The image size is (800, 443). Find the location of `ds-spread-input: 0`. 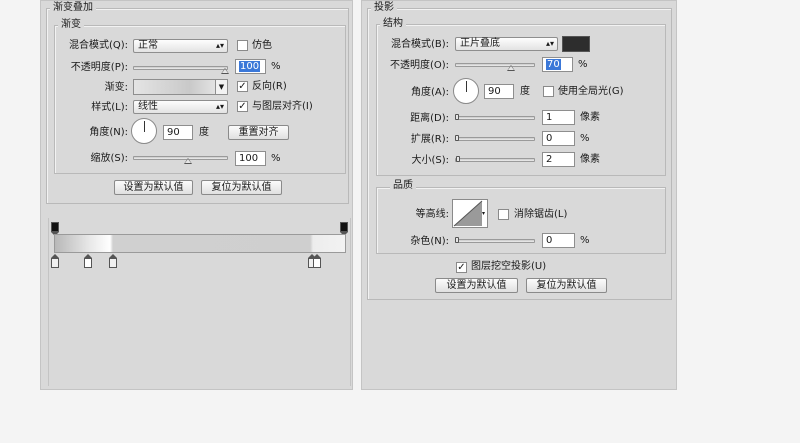

ds-spread-input: 0 is located at coordinates (558, 138).